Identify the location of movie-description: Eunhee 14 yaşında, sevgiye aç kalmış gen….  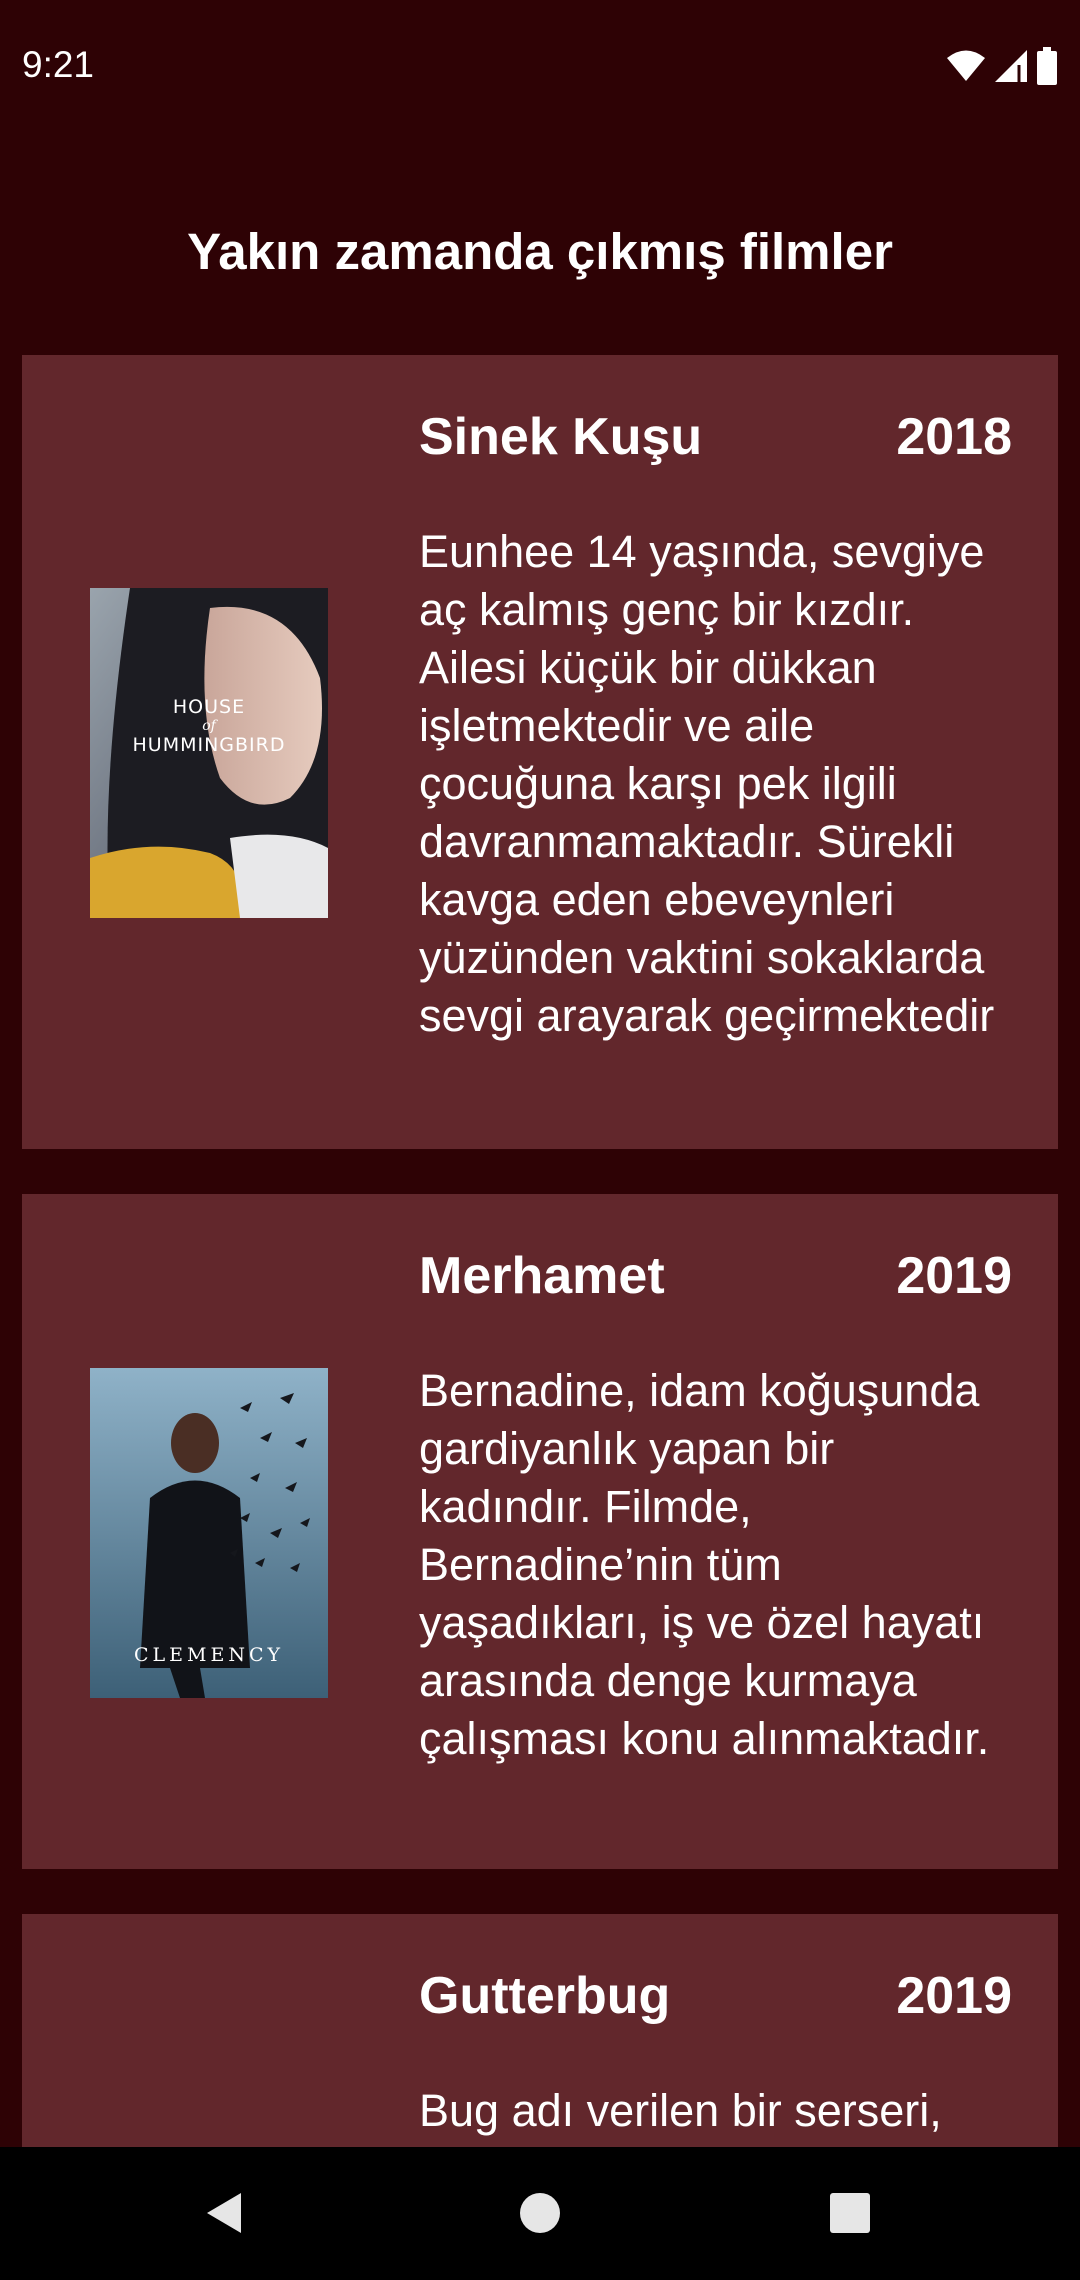
(707, 783).